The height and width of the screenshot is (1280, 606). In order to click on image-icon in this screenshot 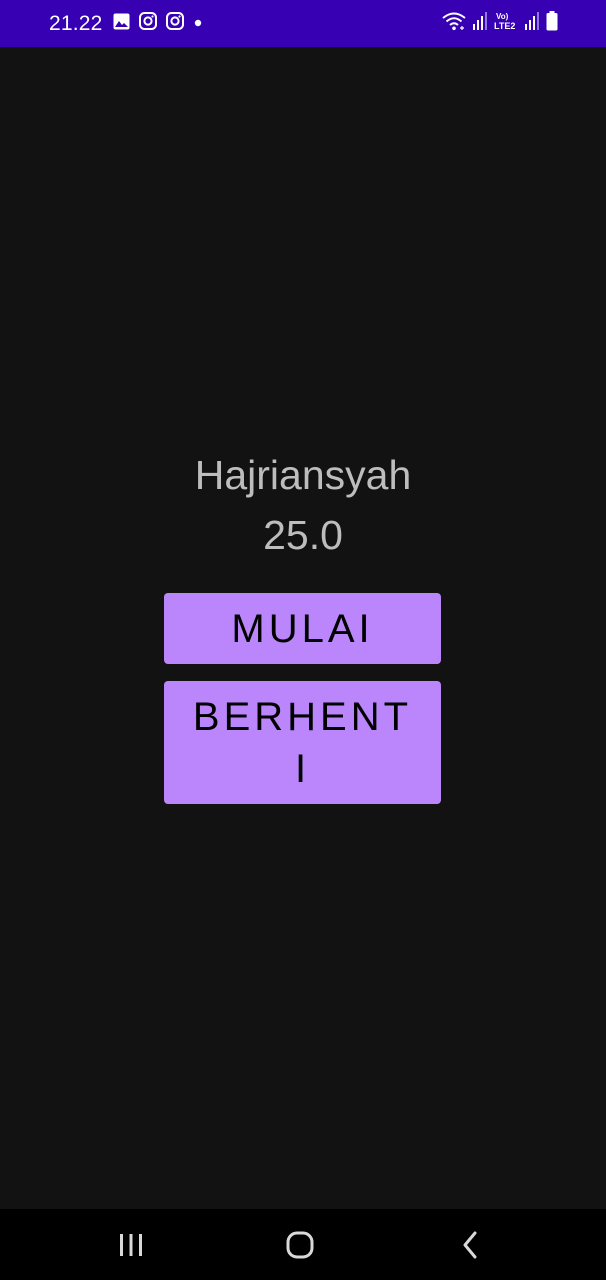, I will do `click(121, 24)`.